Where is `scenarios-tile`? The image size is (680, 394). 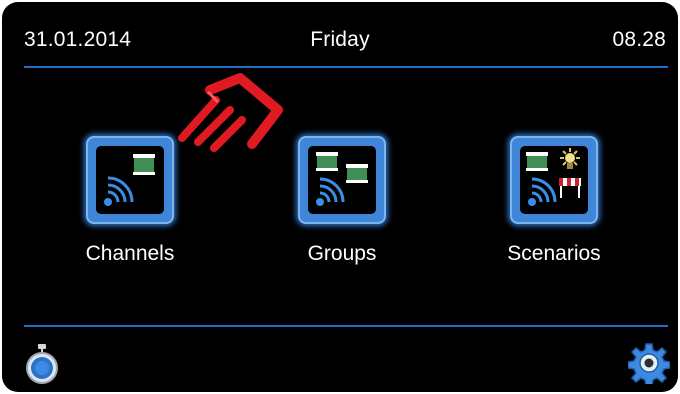 scenarios-tile is located at coordinates (554, 180).